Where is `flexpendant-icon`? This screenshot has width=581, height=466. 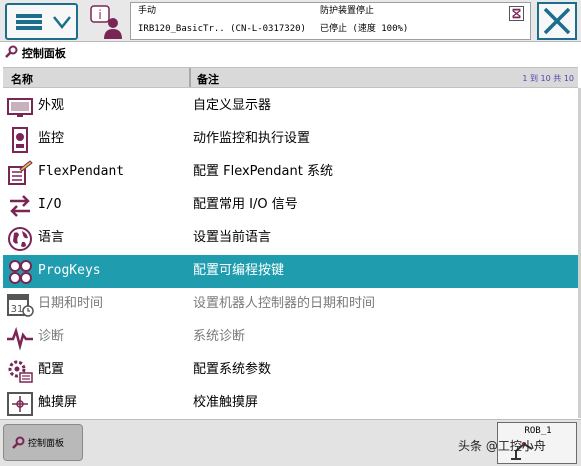
flexpendant-icon is located at coordinates (20, 172).